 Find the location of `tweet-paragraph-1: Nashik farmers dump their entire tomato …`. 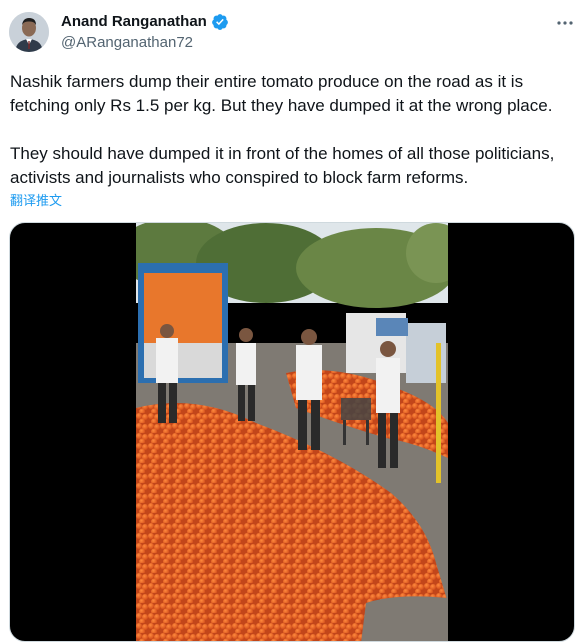

tweet-paragraph-1: Nashik farmers dump their entire tomato … is located at coordinates (281, 93).